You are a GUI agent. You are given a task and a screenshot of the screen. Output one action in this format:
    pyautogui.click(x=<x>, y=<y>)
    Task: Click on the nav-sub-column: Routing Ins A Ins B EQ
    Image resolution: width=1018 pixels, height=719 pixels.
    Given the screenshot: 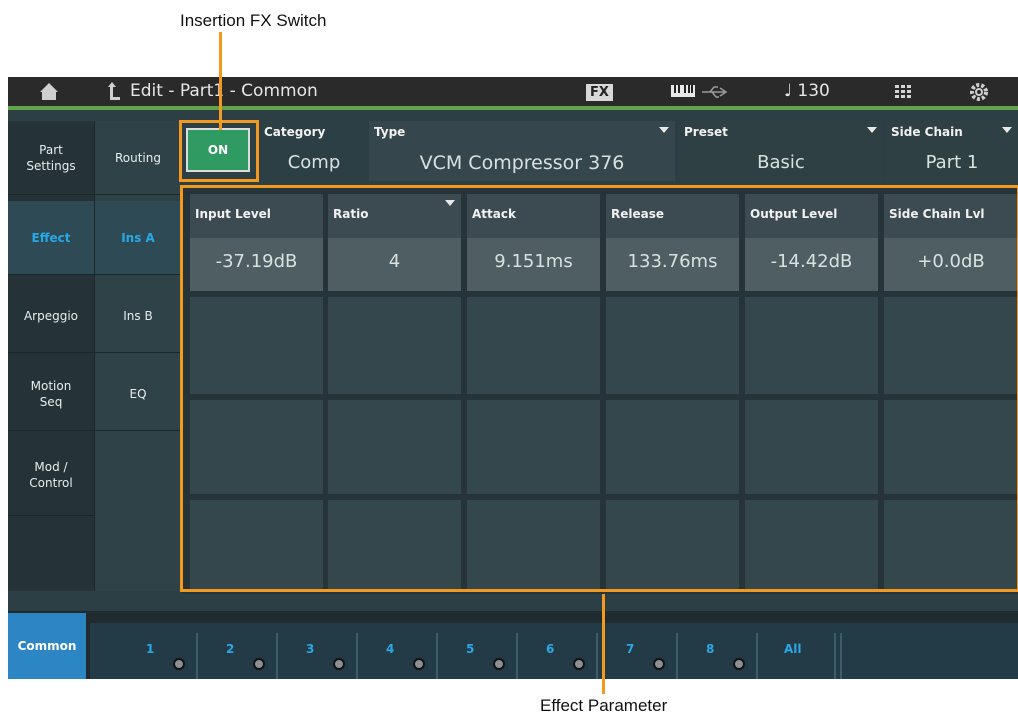 What is the action you would take?
    pyautogui.click(x=137, y=356)
    